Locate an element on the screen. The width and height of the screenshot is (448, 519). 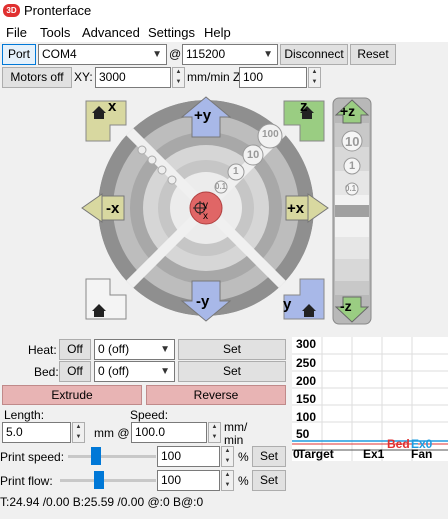
bed-label: Bed: is located at coordinates (46, 372).